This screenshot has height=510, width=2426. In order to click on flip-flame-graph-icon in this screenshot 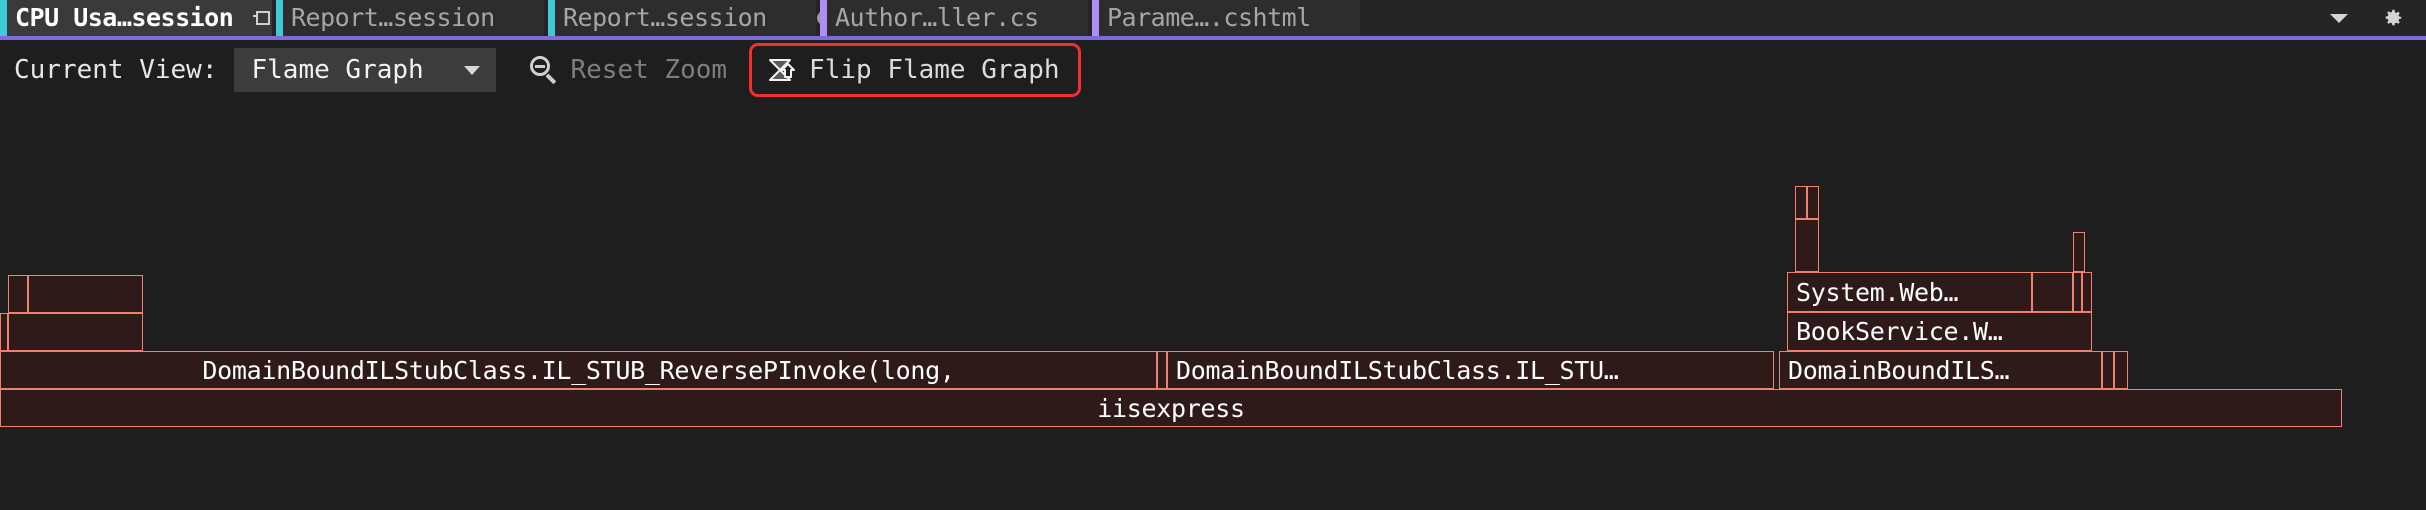, I will do `click(781, 70)`.